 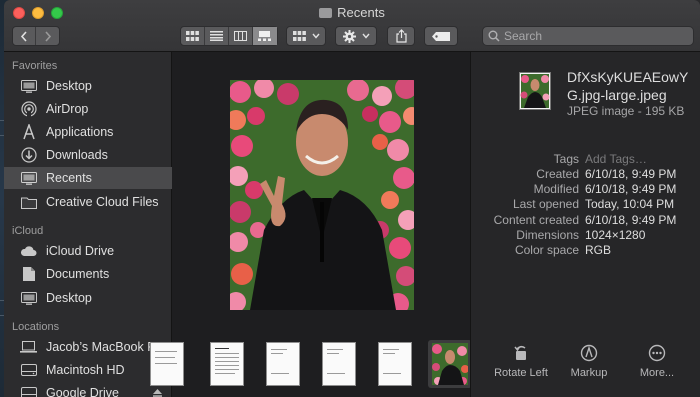 I want to click on search-field: Search, so click(x=588, y=36).